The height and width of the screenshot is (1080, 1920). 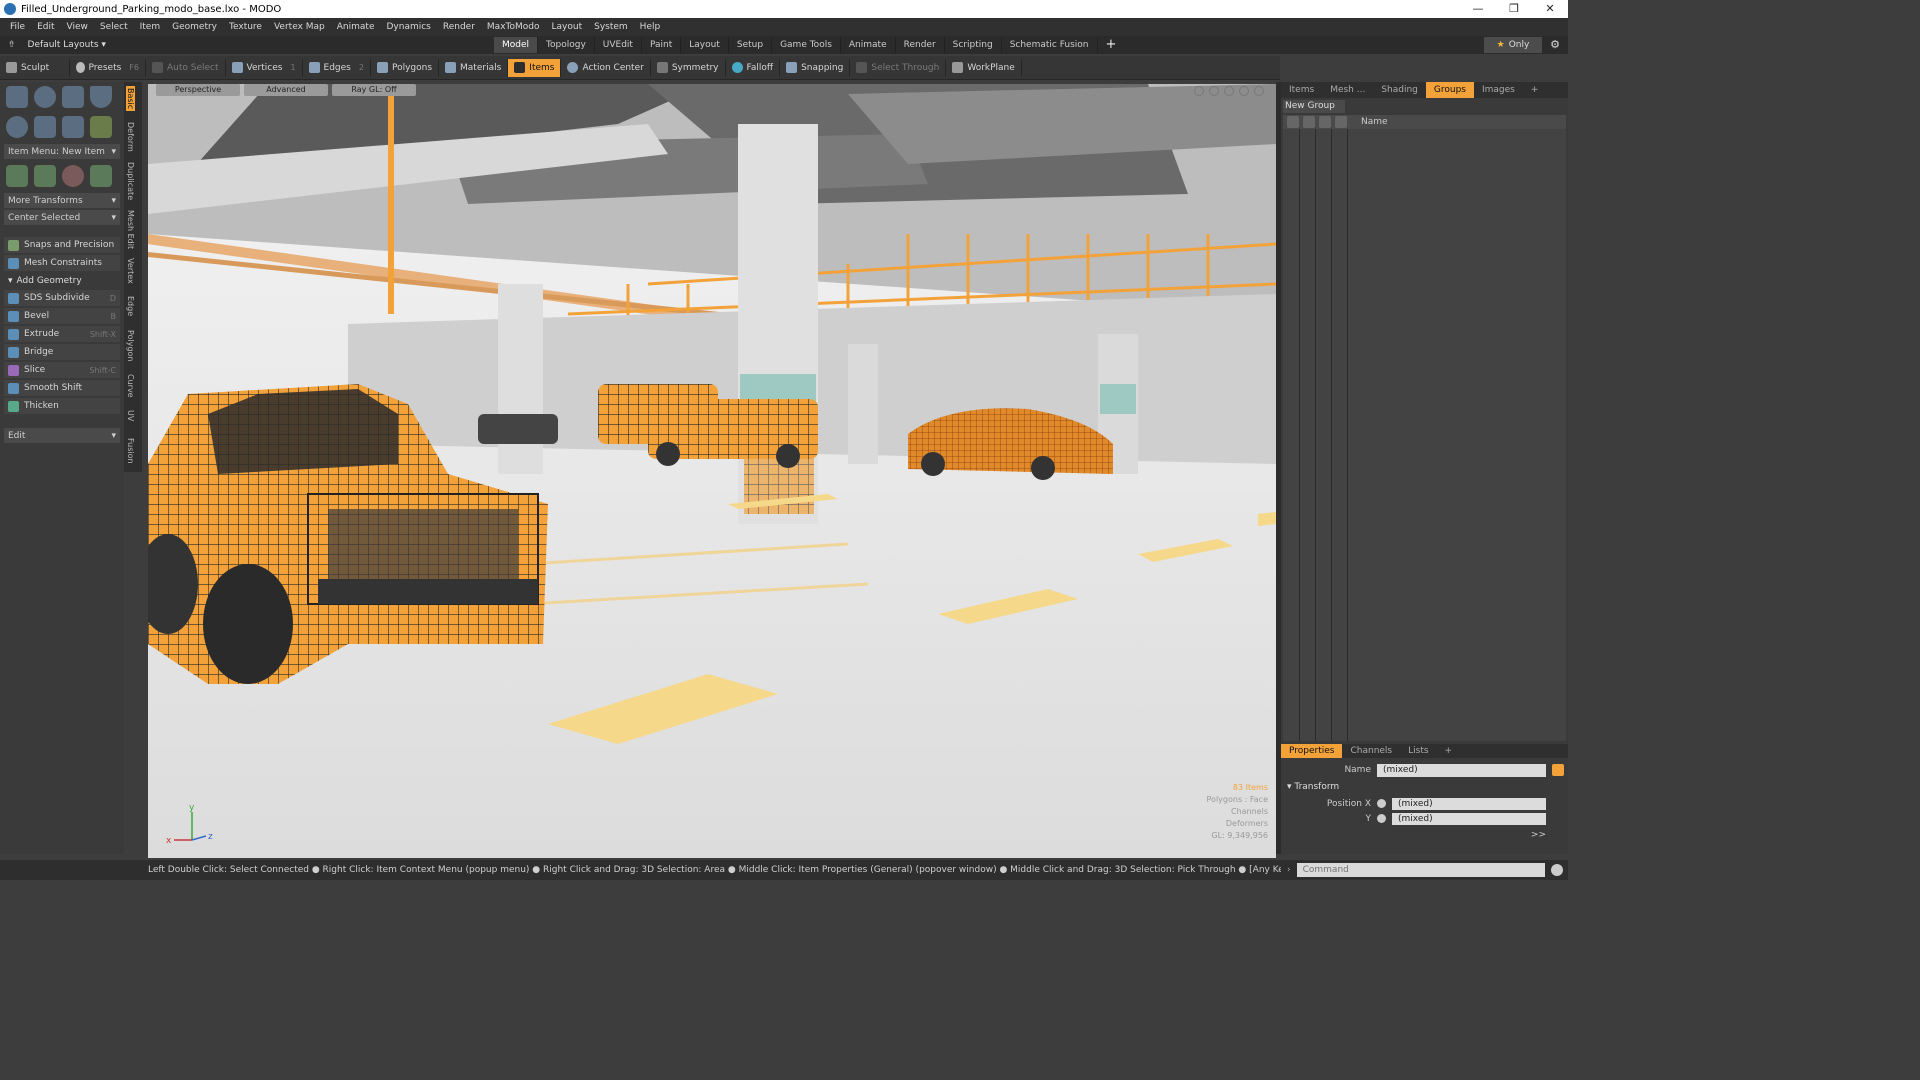 I want to click on cylinder-icon, so click(x=73, y=97).